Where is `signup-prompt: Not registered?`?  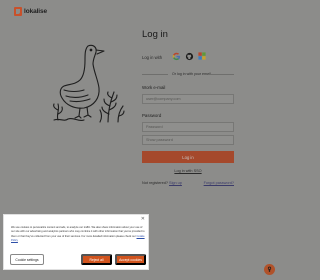 signup-prompt: Not registered? is located at coordinates (155, 183).